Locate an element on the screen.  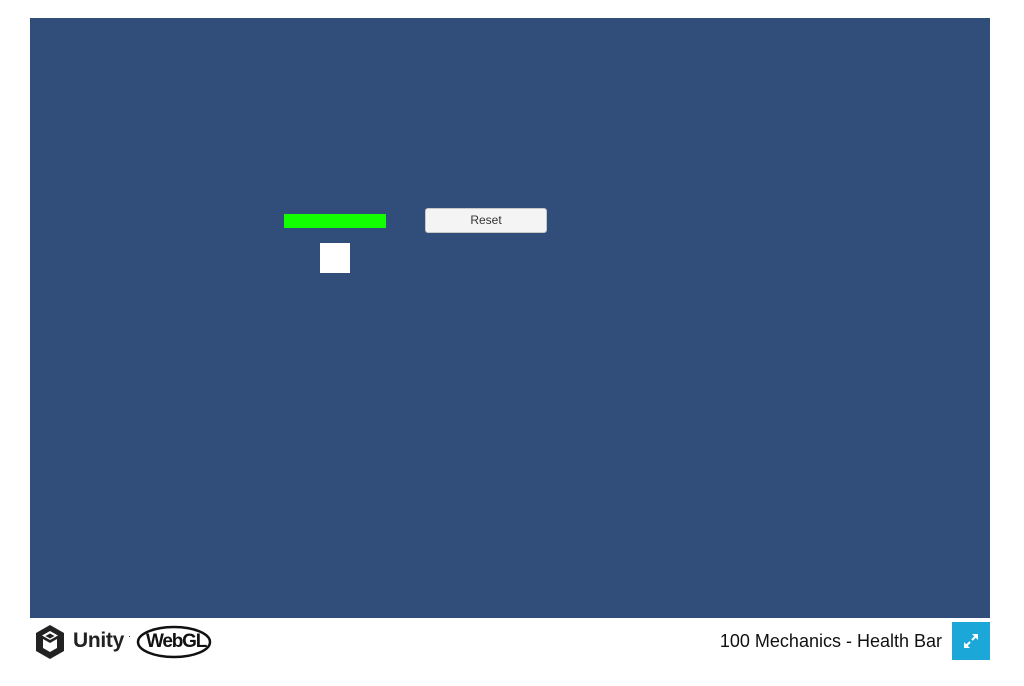
unity-cube-icon is located at coordinates (50, 642).